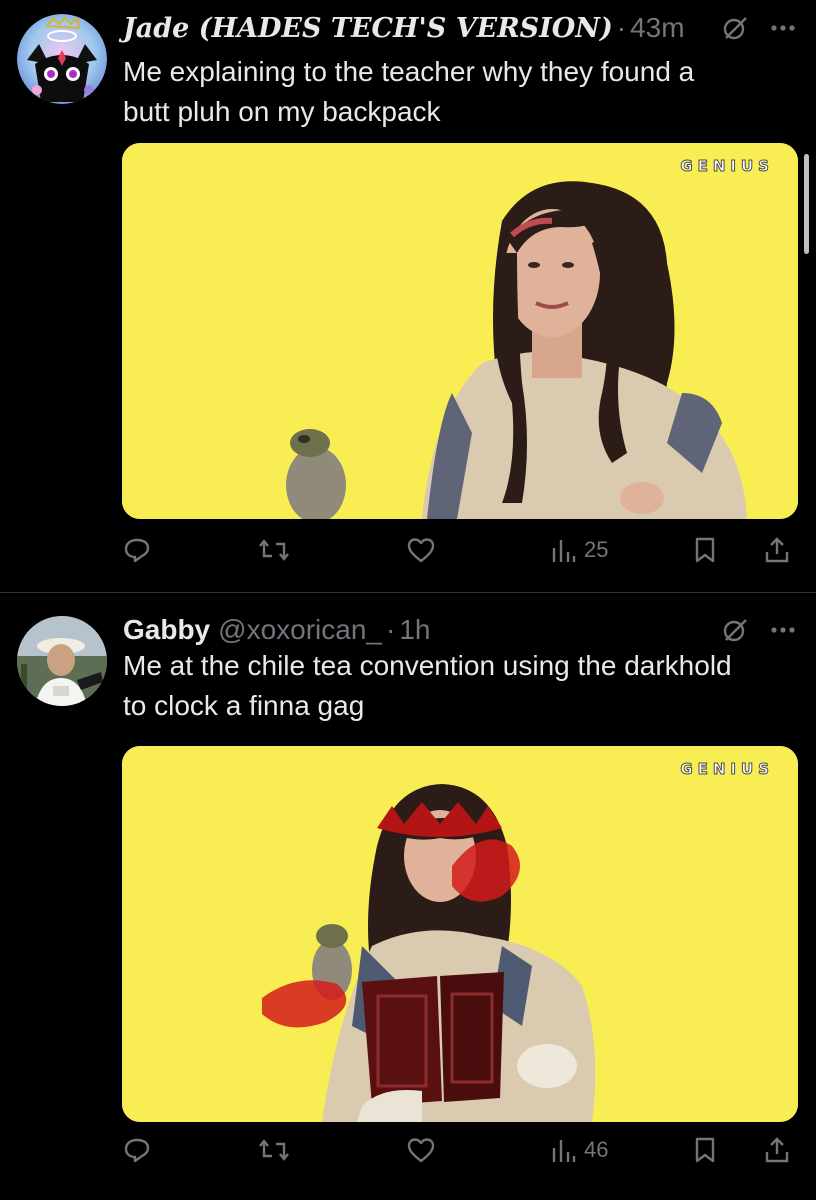  I want to click on user-handle: @xoxorican_, so click(300, 630).